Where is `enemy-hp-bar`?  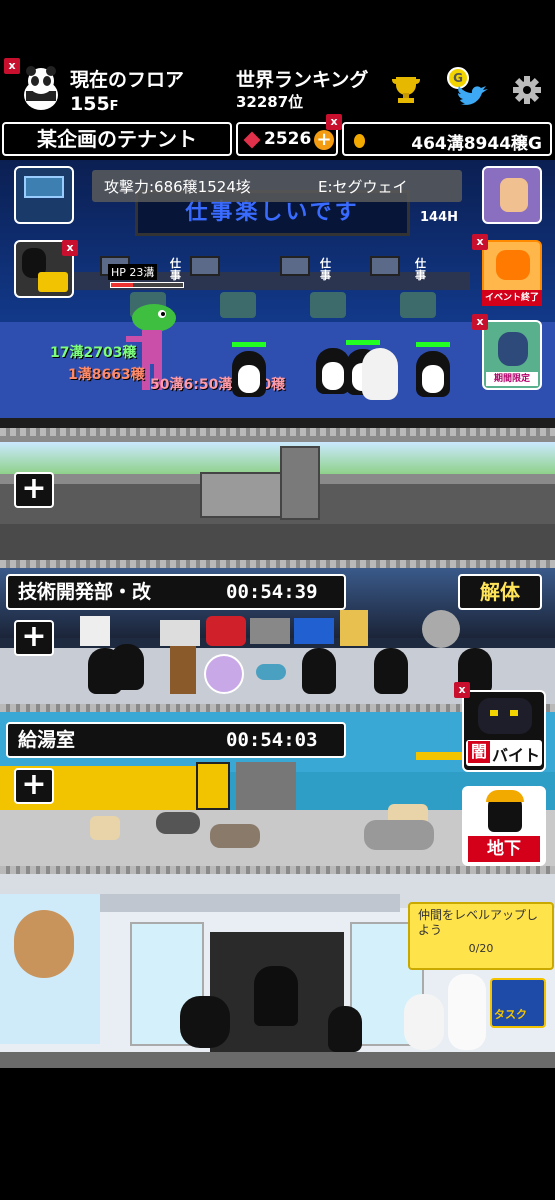
enemy-hp-bar is located at coordinates (147, 285).